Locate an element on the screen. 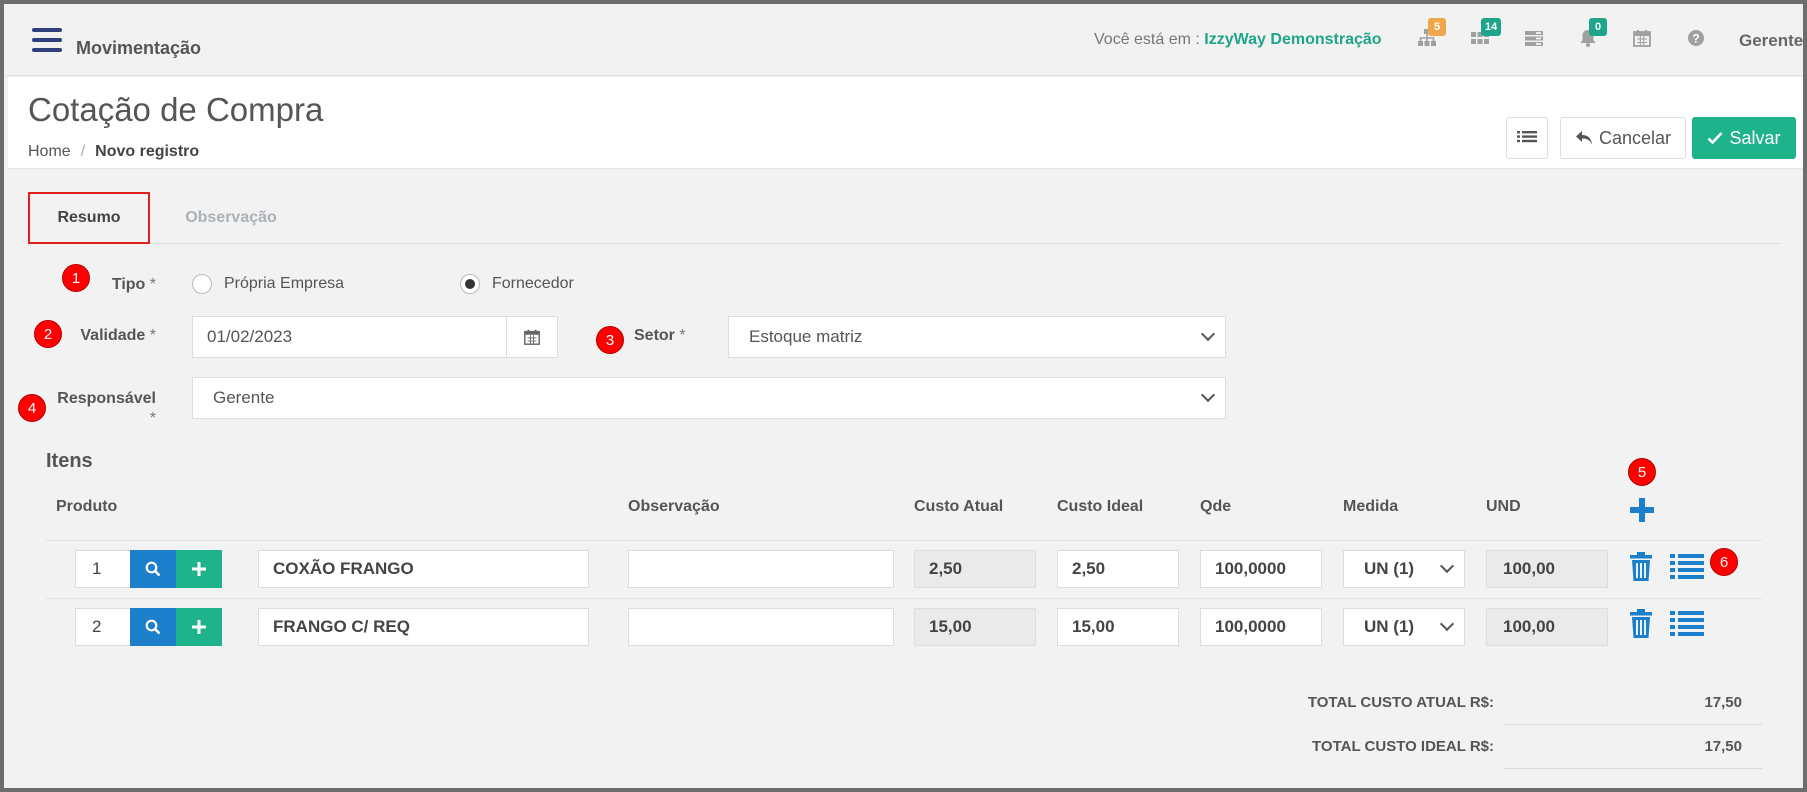  radio-fornecedor-label: Fornecedor is located at coordinates (533, 283).